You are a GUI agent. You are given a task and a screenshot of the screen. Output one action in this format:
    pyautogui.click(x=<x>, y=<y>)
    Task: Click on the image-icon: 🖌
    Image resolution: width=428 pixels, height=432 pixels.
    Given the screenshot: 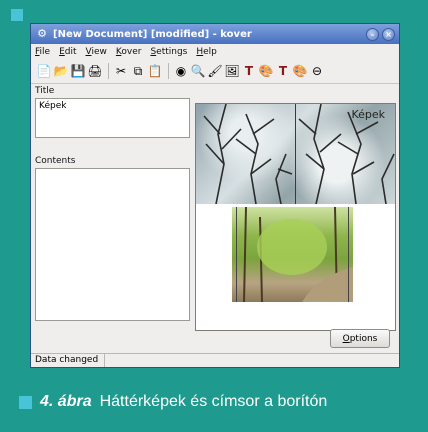 What is the action you would take?
    pyautogui.click(x=215, y=71)
    